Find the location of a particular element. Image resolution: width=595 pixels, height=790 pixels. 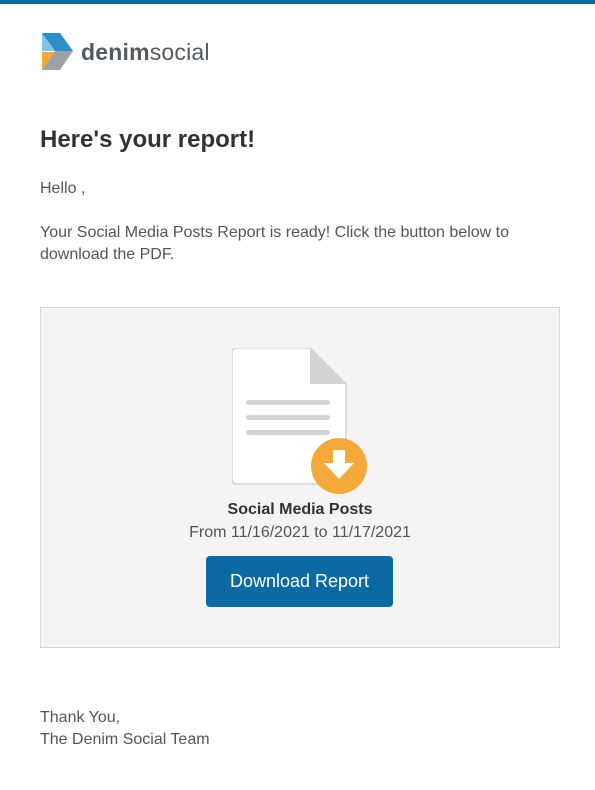

denimsocial-logo: denimsocial is located at coordinates (124, 52).